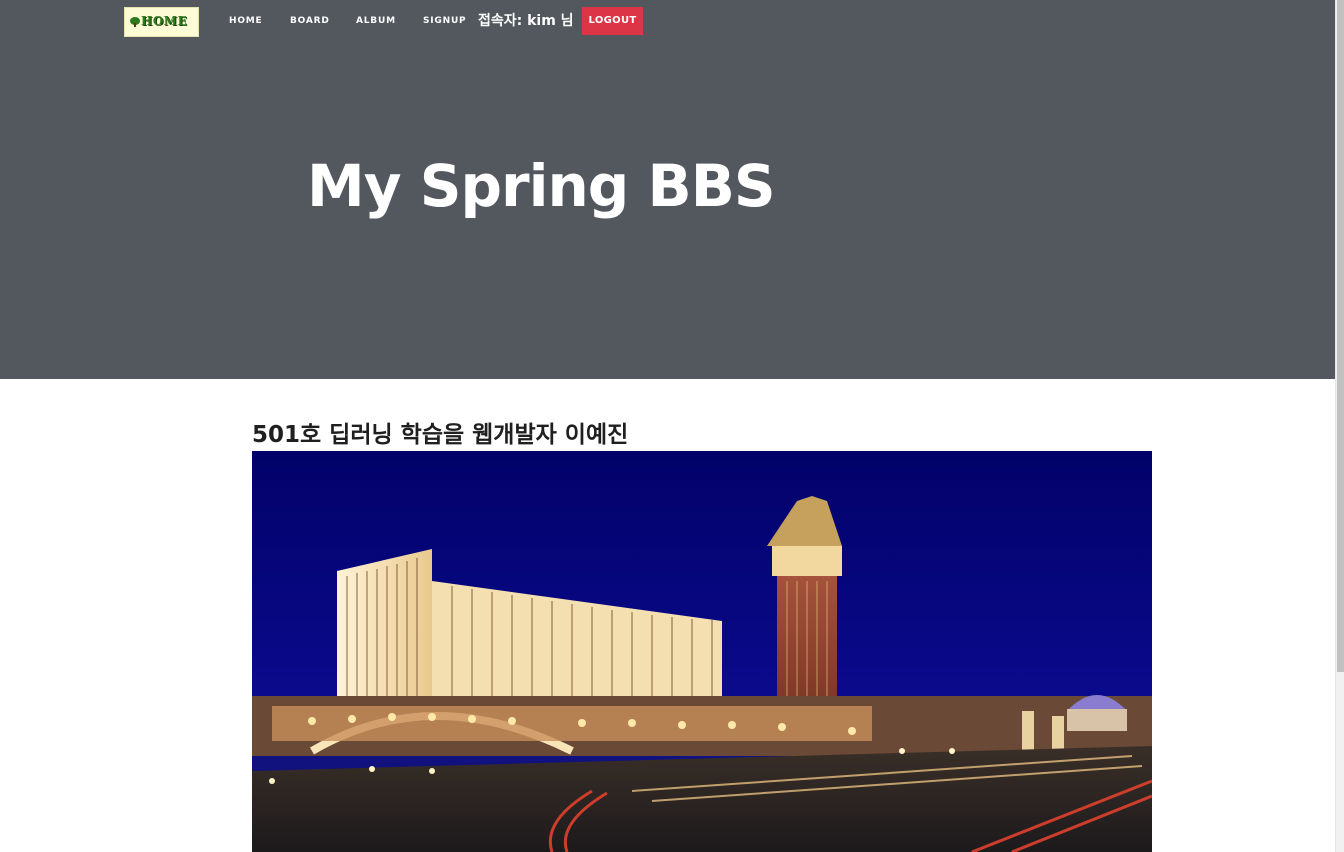 Image resolution: width=1344 pixels, height=852 pixels. Describe the element at coordinates (440, 435) in the screenshot. I see `post-title: 501호 딥러닝 학습을 웹개발자 이예진` at that location.